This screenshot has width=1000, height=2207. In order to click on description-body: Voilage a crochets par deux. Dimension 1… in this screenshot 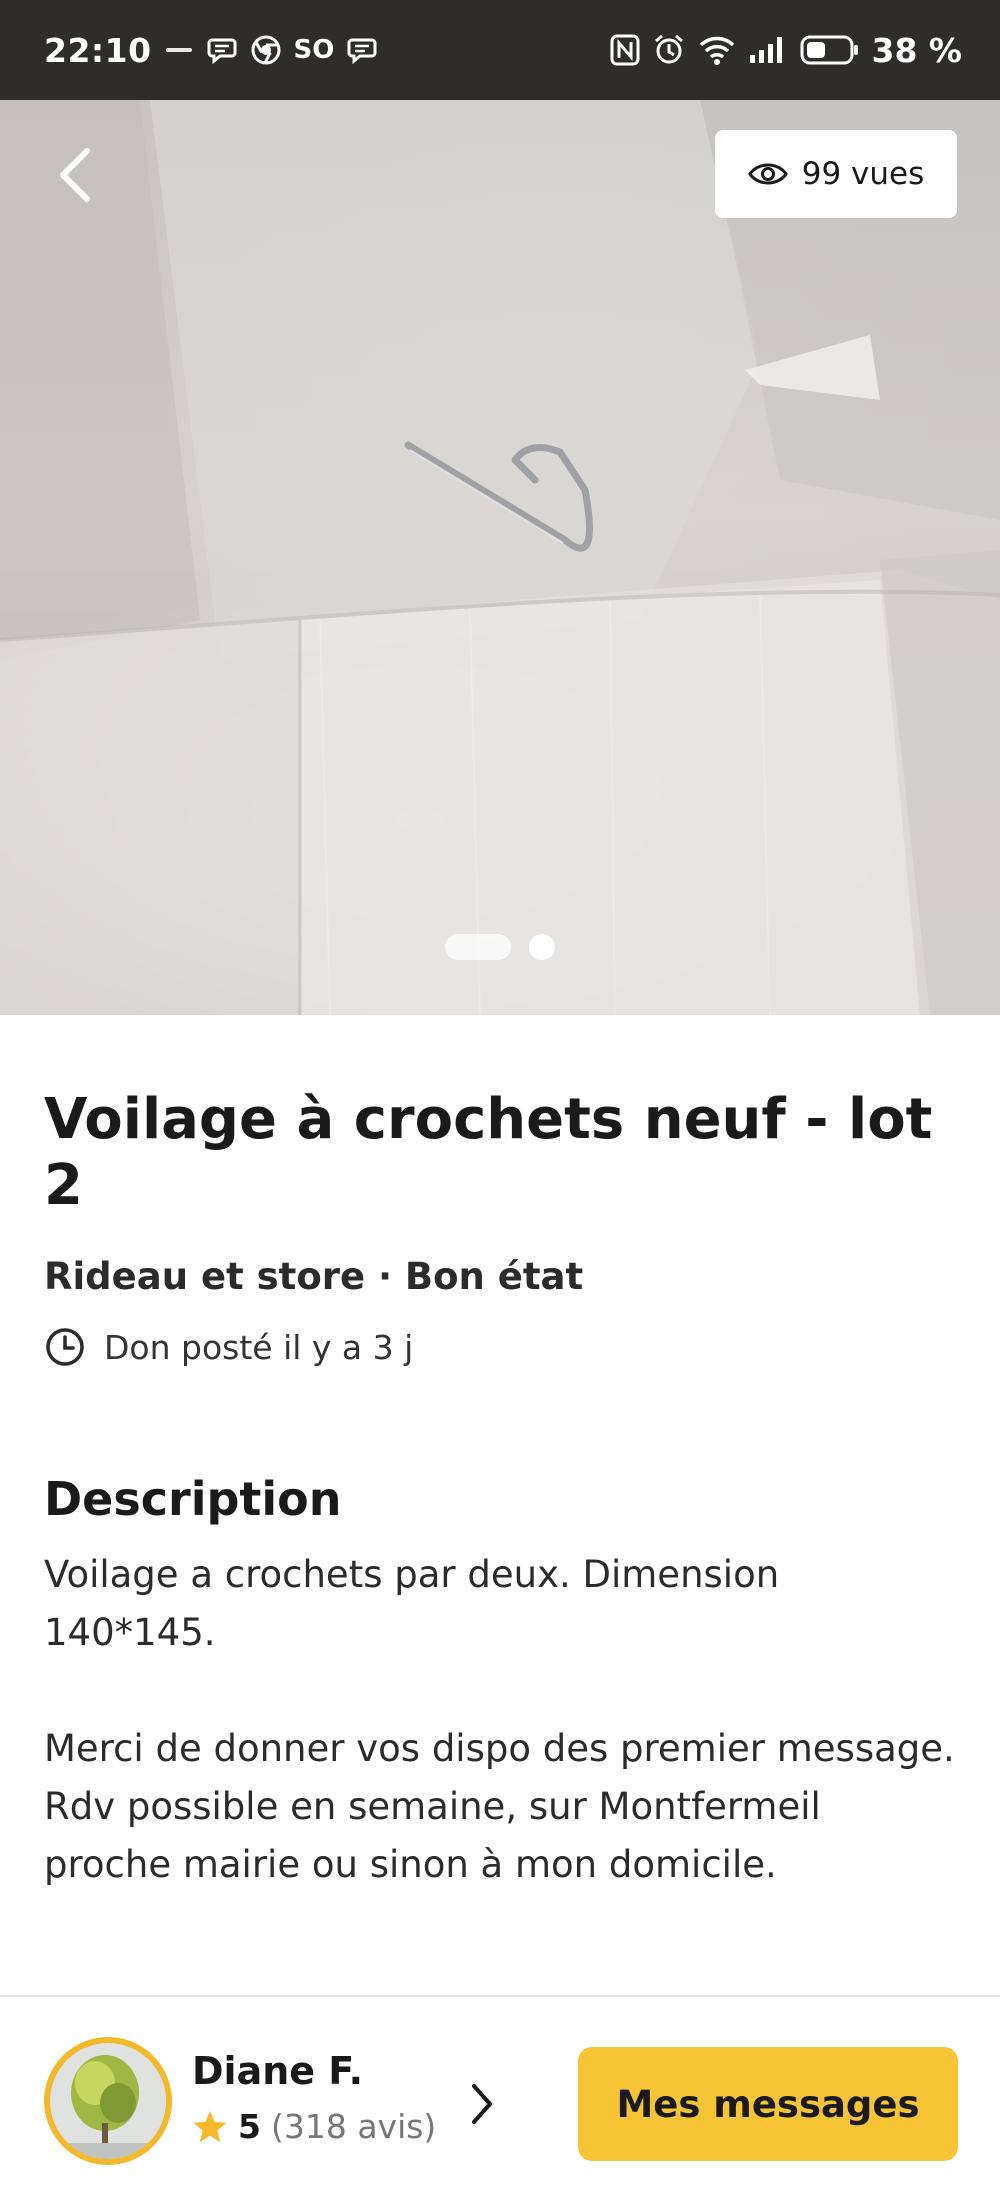, I will do `click(499, 1719)`.